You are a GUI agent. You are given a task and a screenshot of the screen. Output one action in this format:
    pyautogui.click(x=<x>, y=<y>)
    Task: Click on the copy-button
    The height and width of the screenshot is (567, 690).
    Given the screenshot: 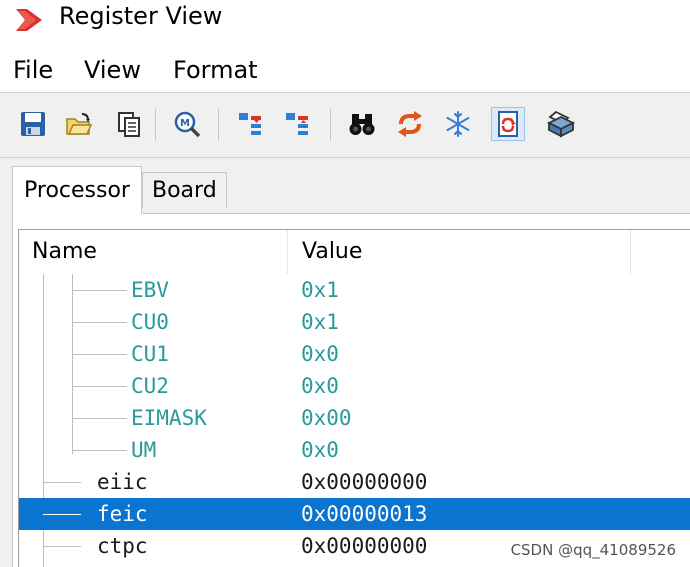 What is the action you would take?
    pyautogui.click(x=129, y=124)
    